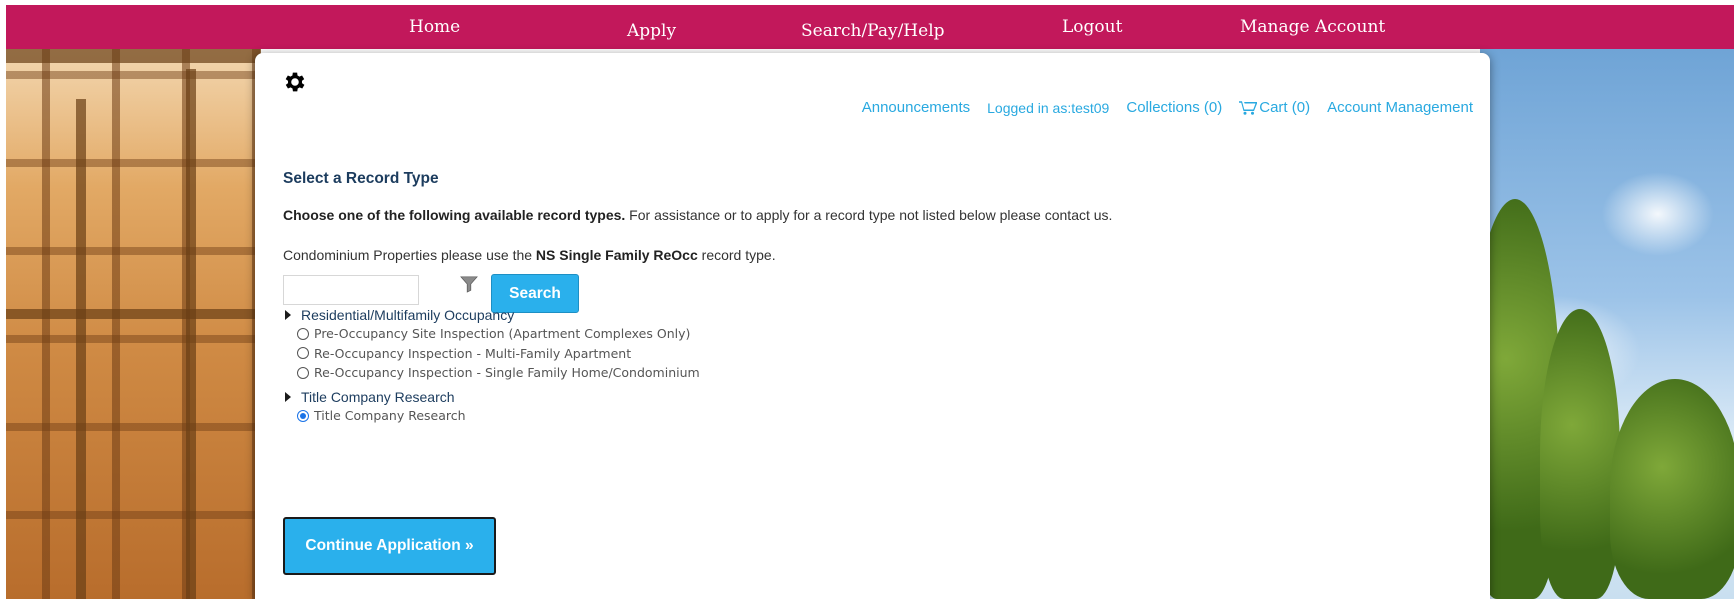  I want to click on condo-note-pre: Condominium Properties please use the, so click(409, 255).